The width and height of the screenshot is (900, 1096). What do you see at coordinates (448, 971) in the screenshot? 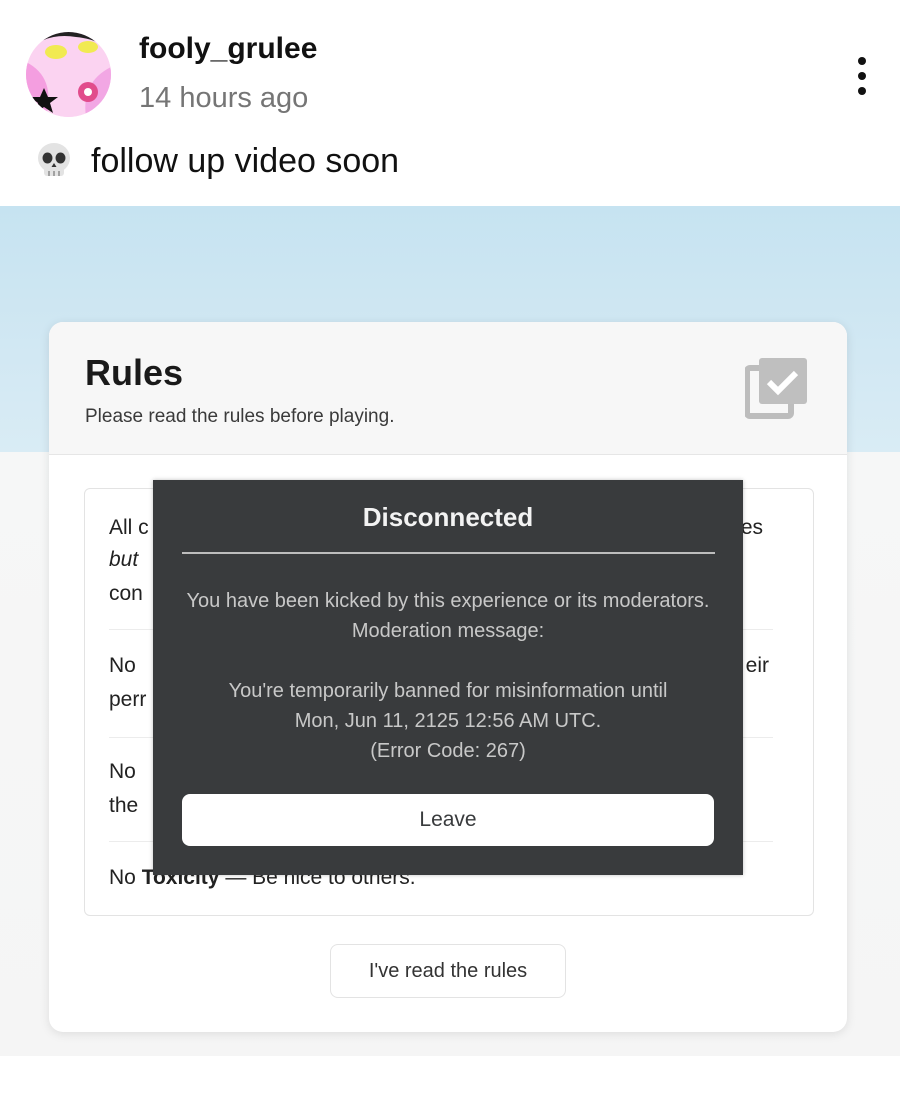
I see `read-rules-button: I've read the rules` at bounding box center [448, 971].